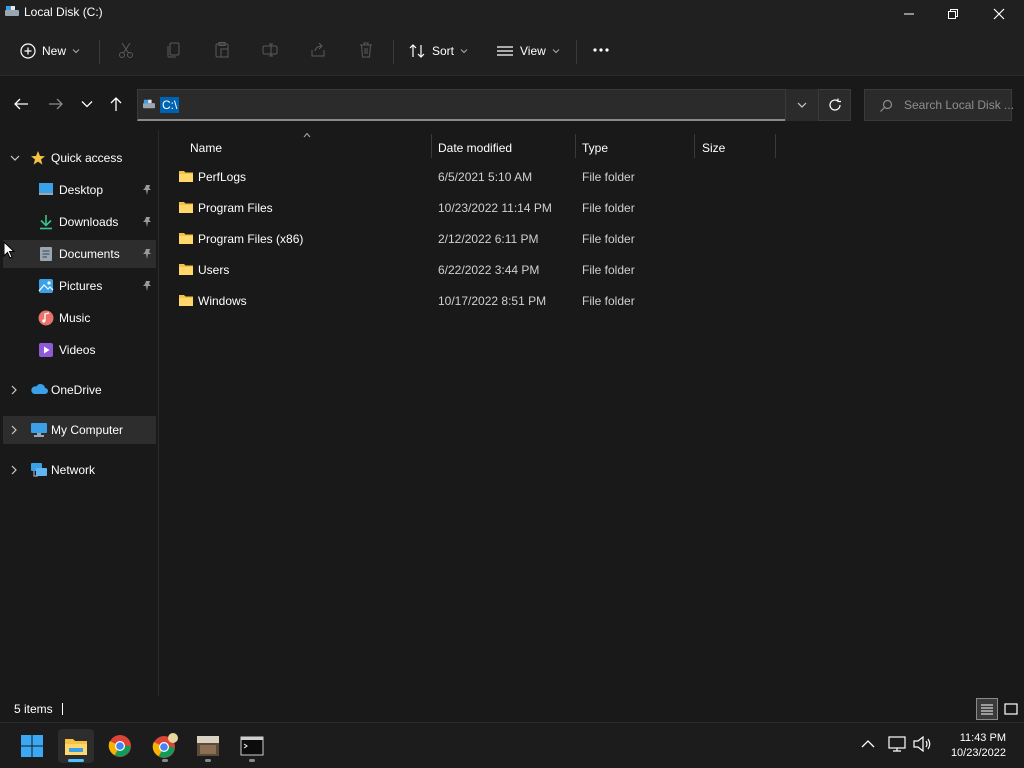 Image resolution: width=1024 pixels, height=768 pixels. Describe the element at coordinates (79, 470) in the screenshot. I see `sidebar-item-network: Network` at that location.